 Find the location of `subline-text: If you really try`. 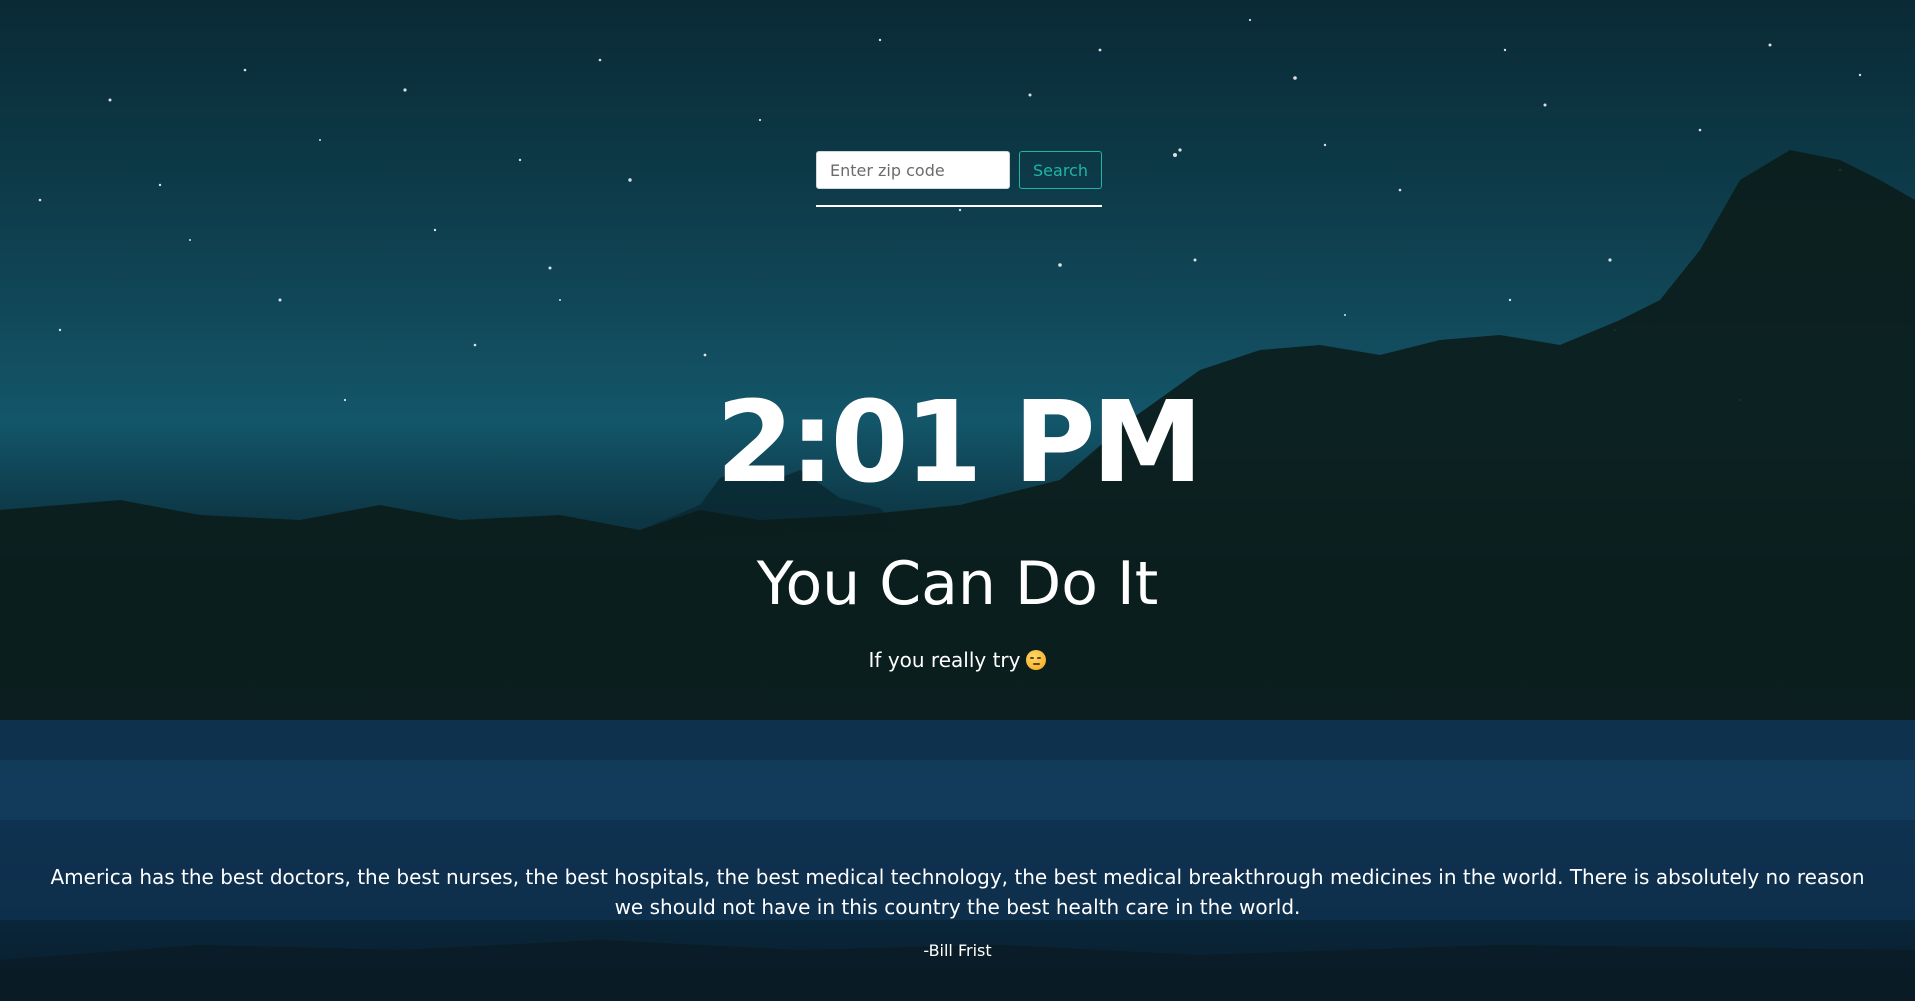

subline-text: If you really try is located at coordinates (944, 660).